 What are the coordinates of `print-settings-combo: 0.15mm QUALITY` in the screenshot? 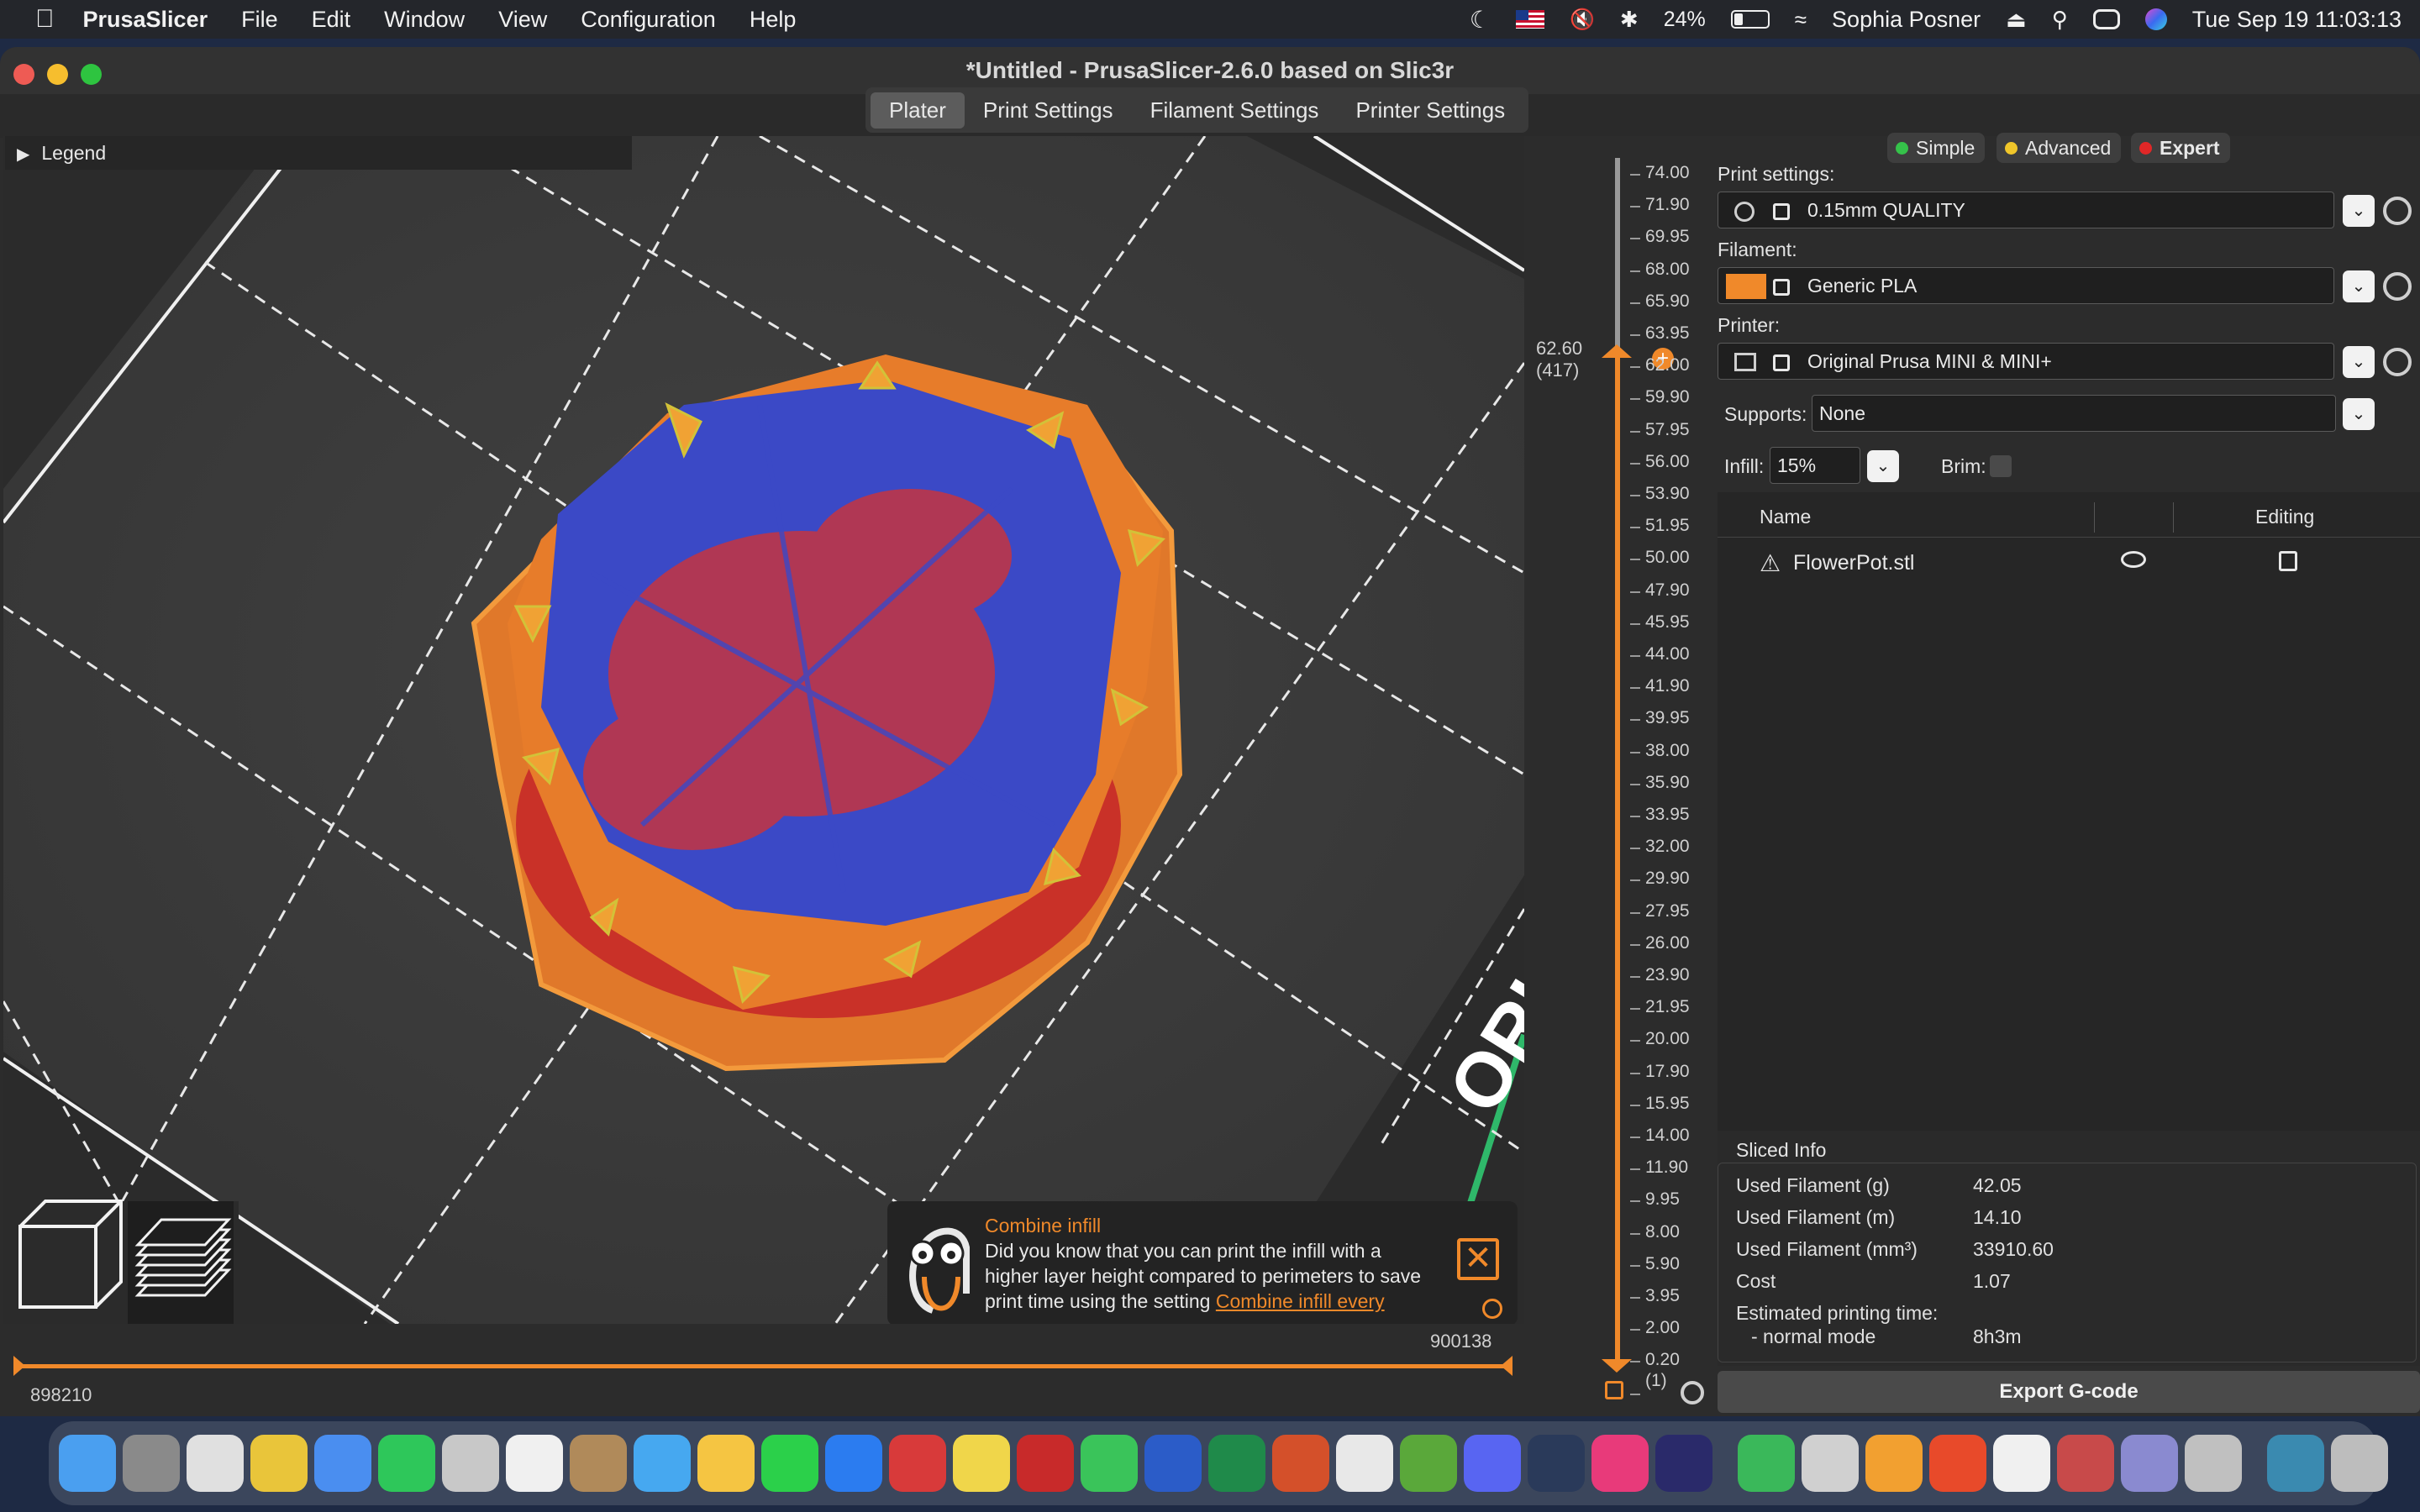 It's located at (2026, 210).